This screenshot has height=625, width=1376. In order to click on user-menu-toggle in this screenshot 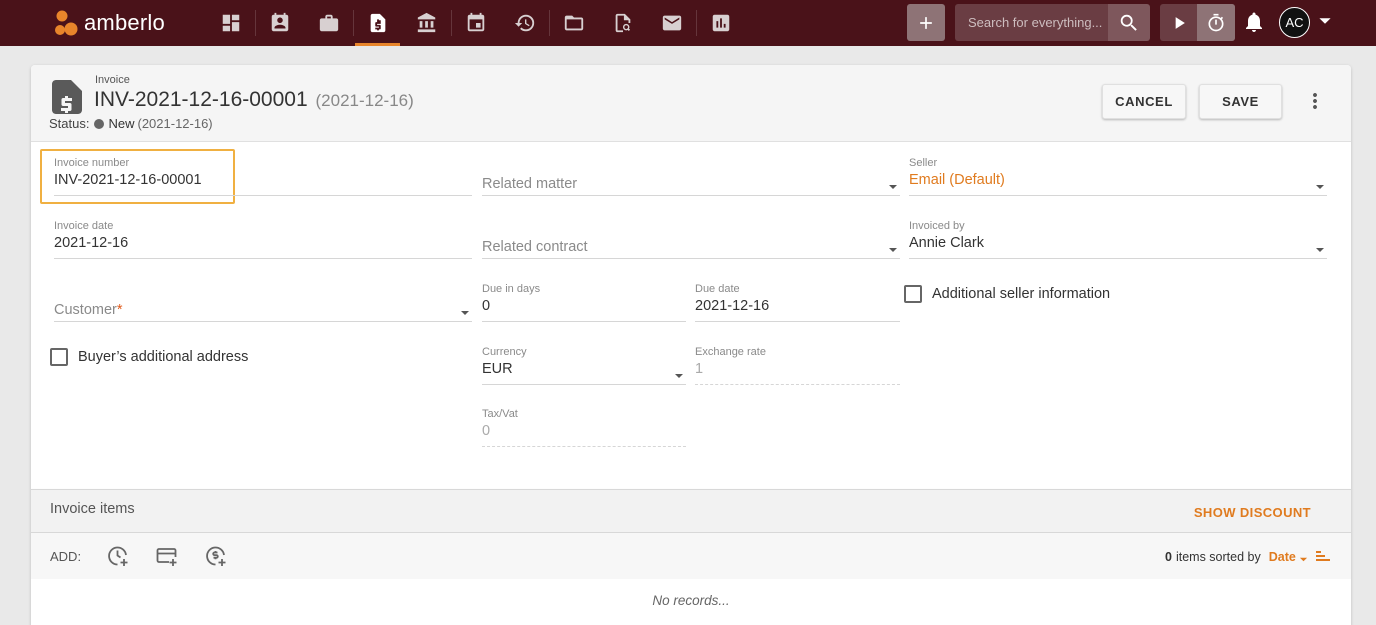, I will do `click(1325, 21)`.